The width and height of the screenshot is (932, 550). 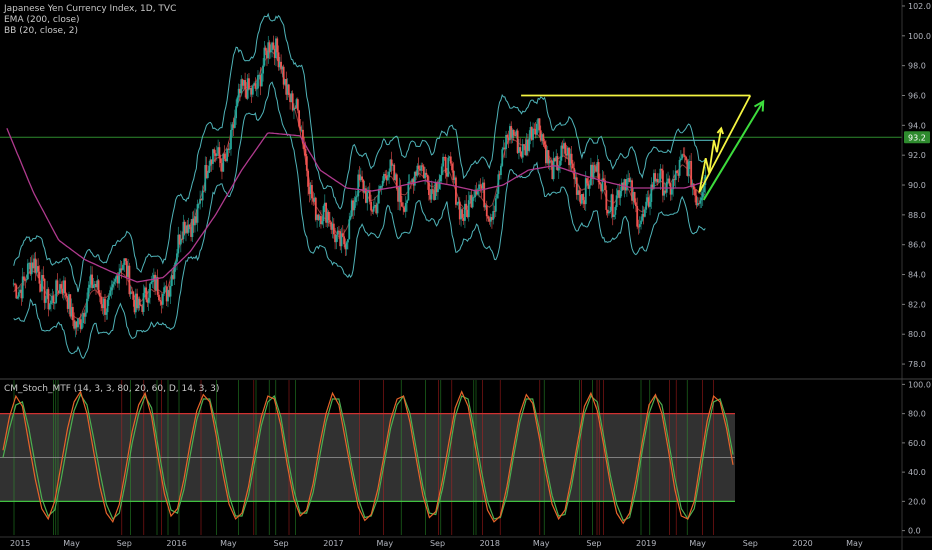 I want to click on price-tick-label: 90.0, so click(x=917, y=185).